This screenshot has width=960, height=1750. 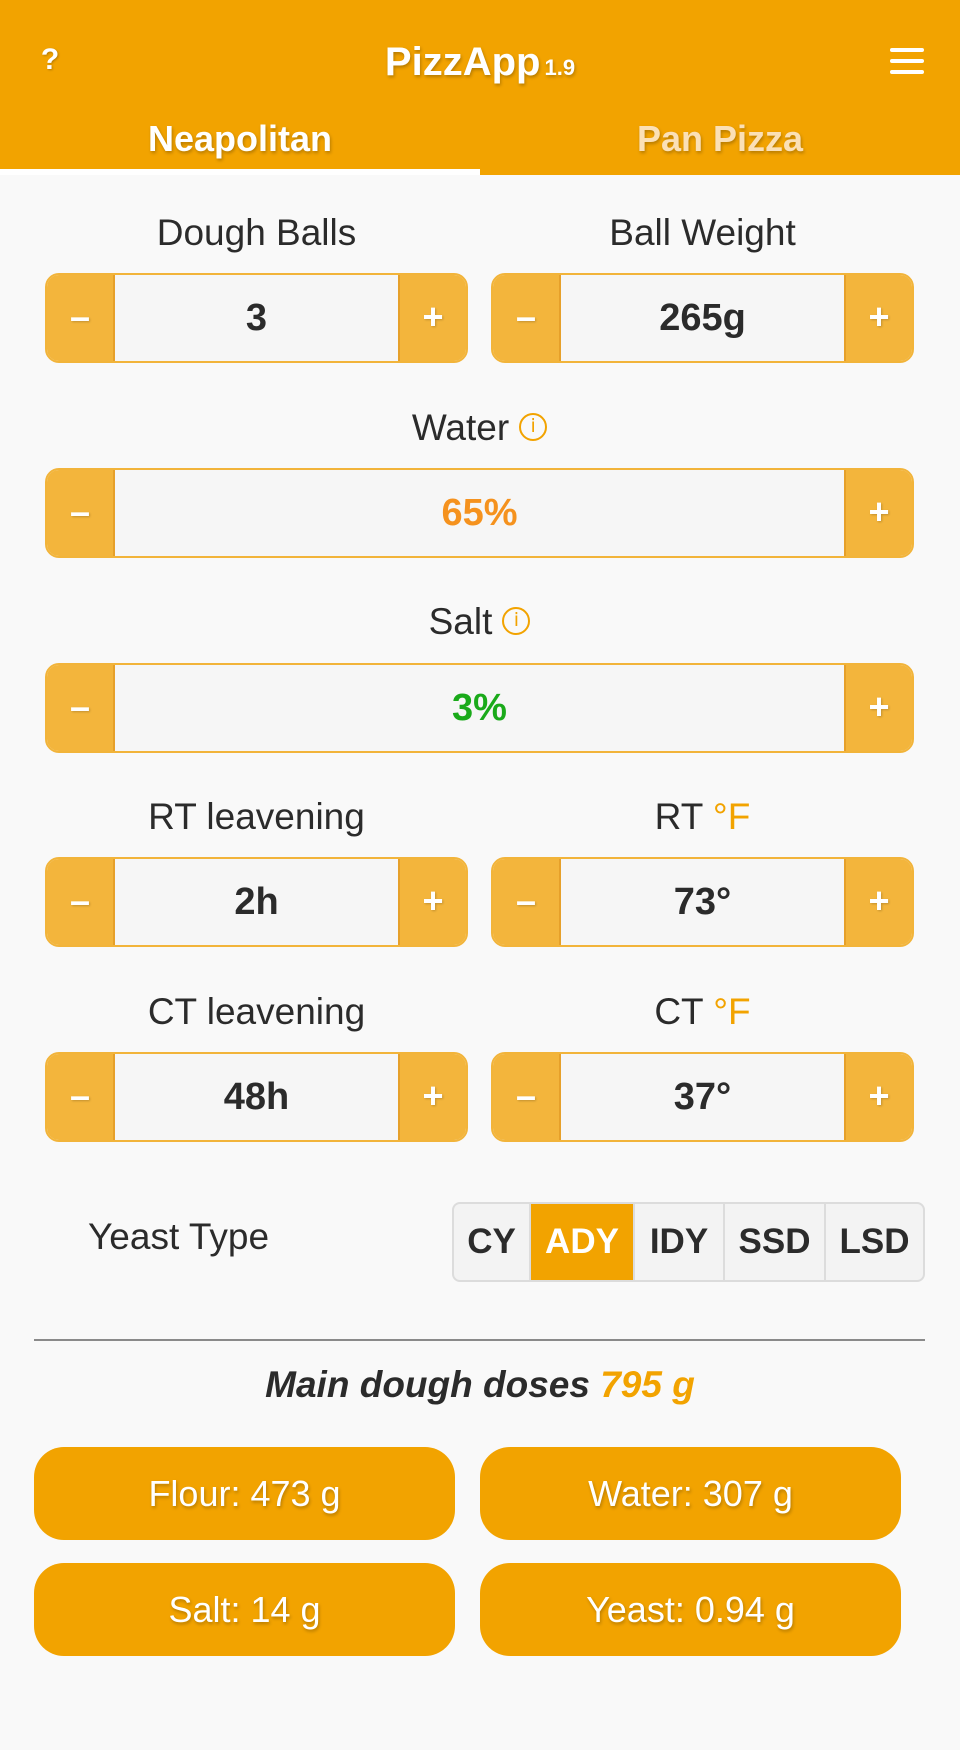 I want to click on water-plus-button: +, so click(x=878, y=513).